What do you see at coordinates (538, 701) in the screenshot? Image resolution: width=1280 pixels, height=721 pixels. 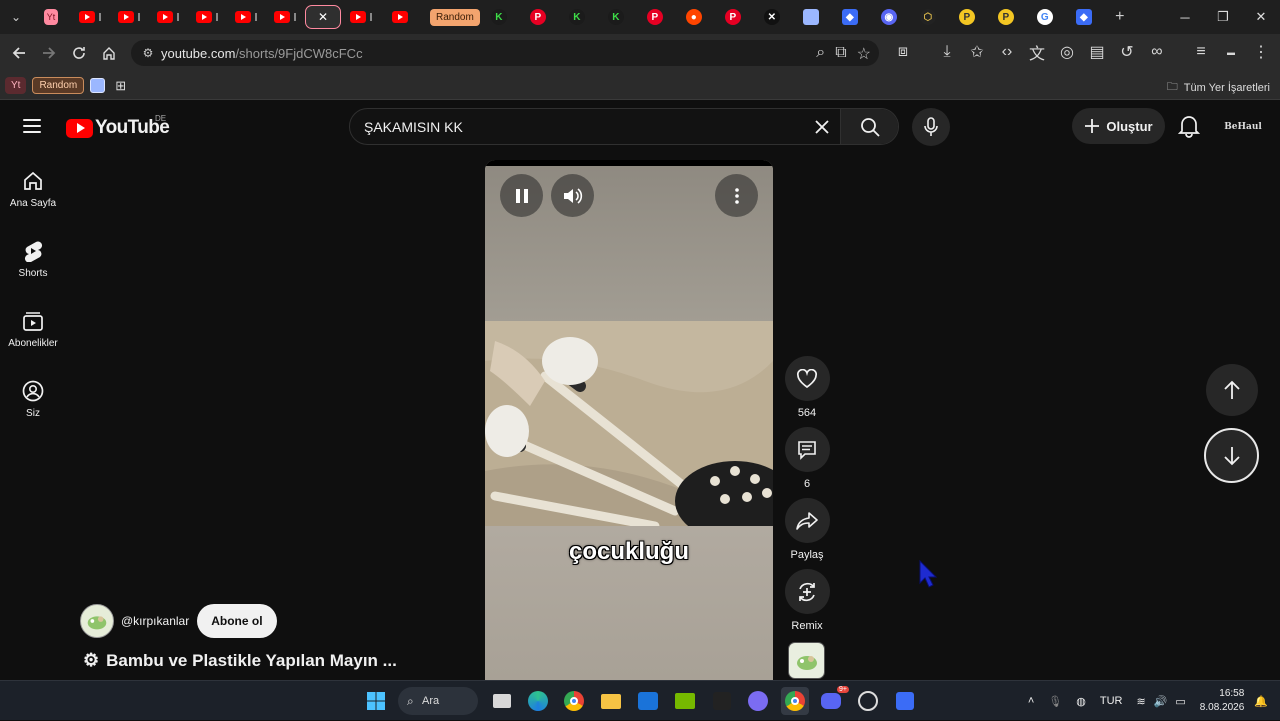 I see `edge-icon` at bounding box center [538, 701].